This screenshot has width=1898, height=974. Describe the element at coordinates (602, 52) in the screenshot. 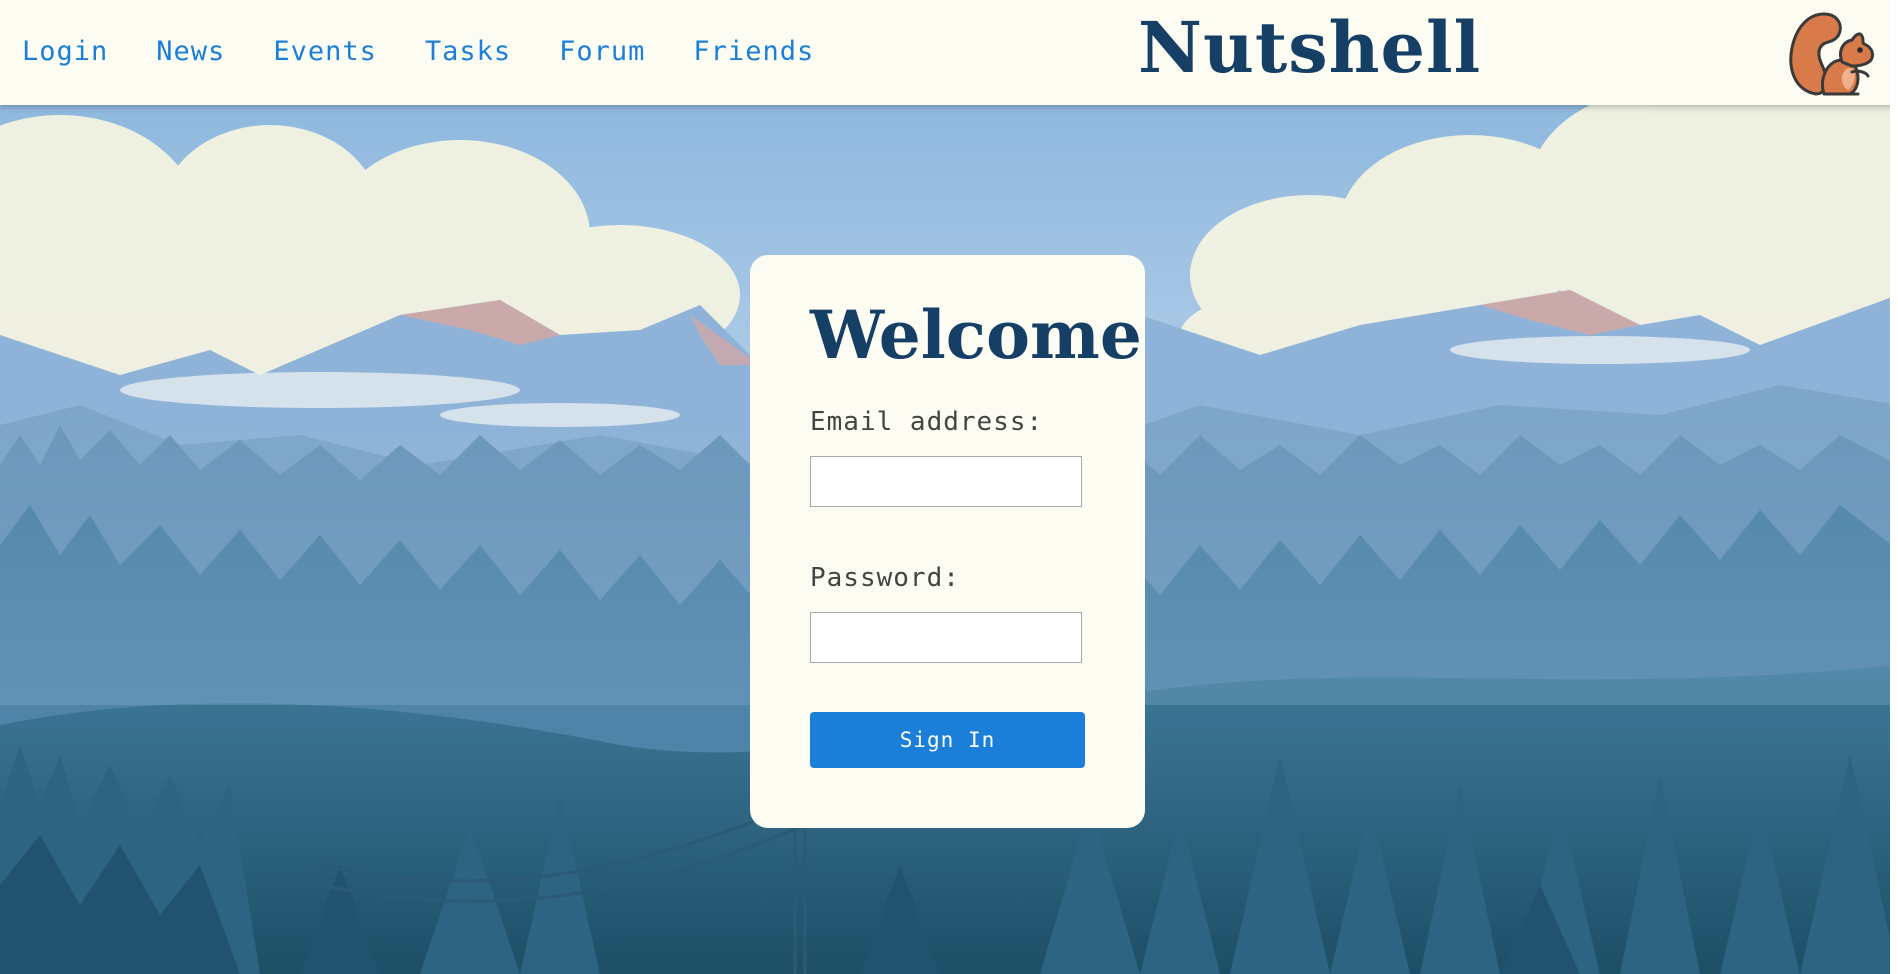

I see `nav-link-forum: Forum` at that location.